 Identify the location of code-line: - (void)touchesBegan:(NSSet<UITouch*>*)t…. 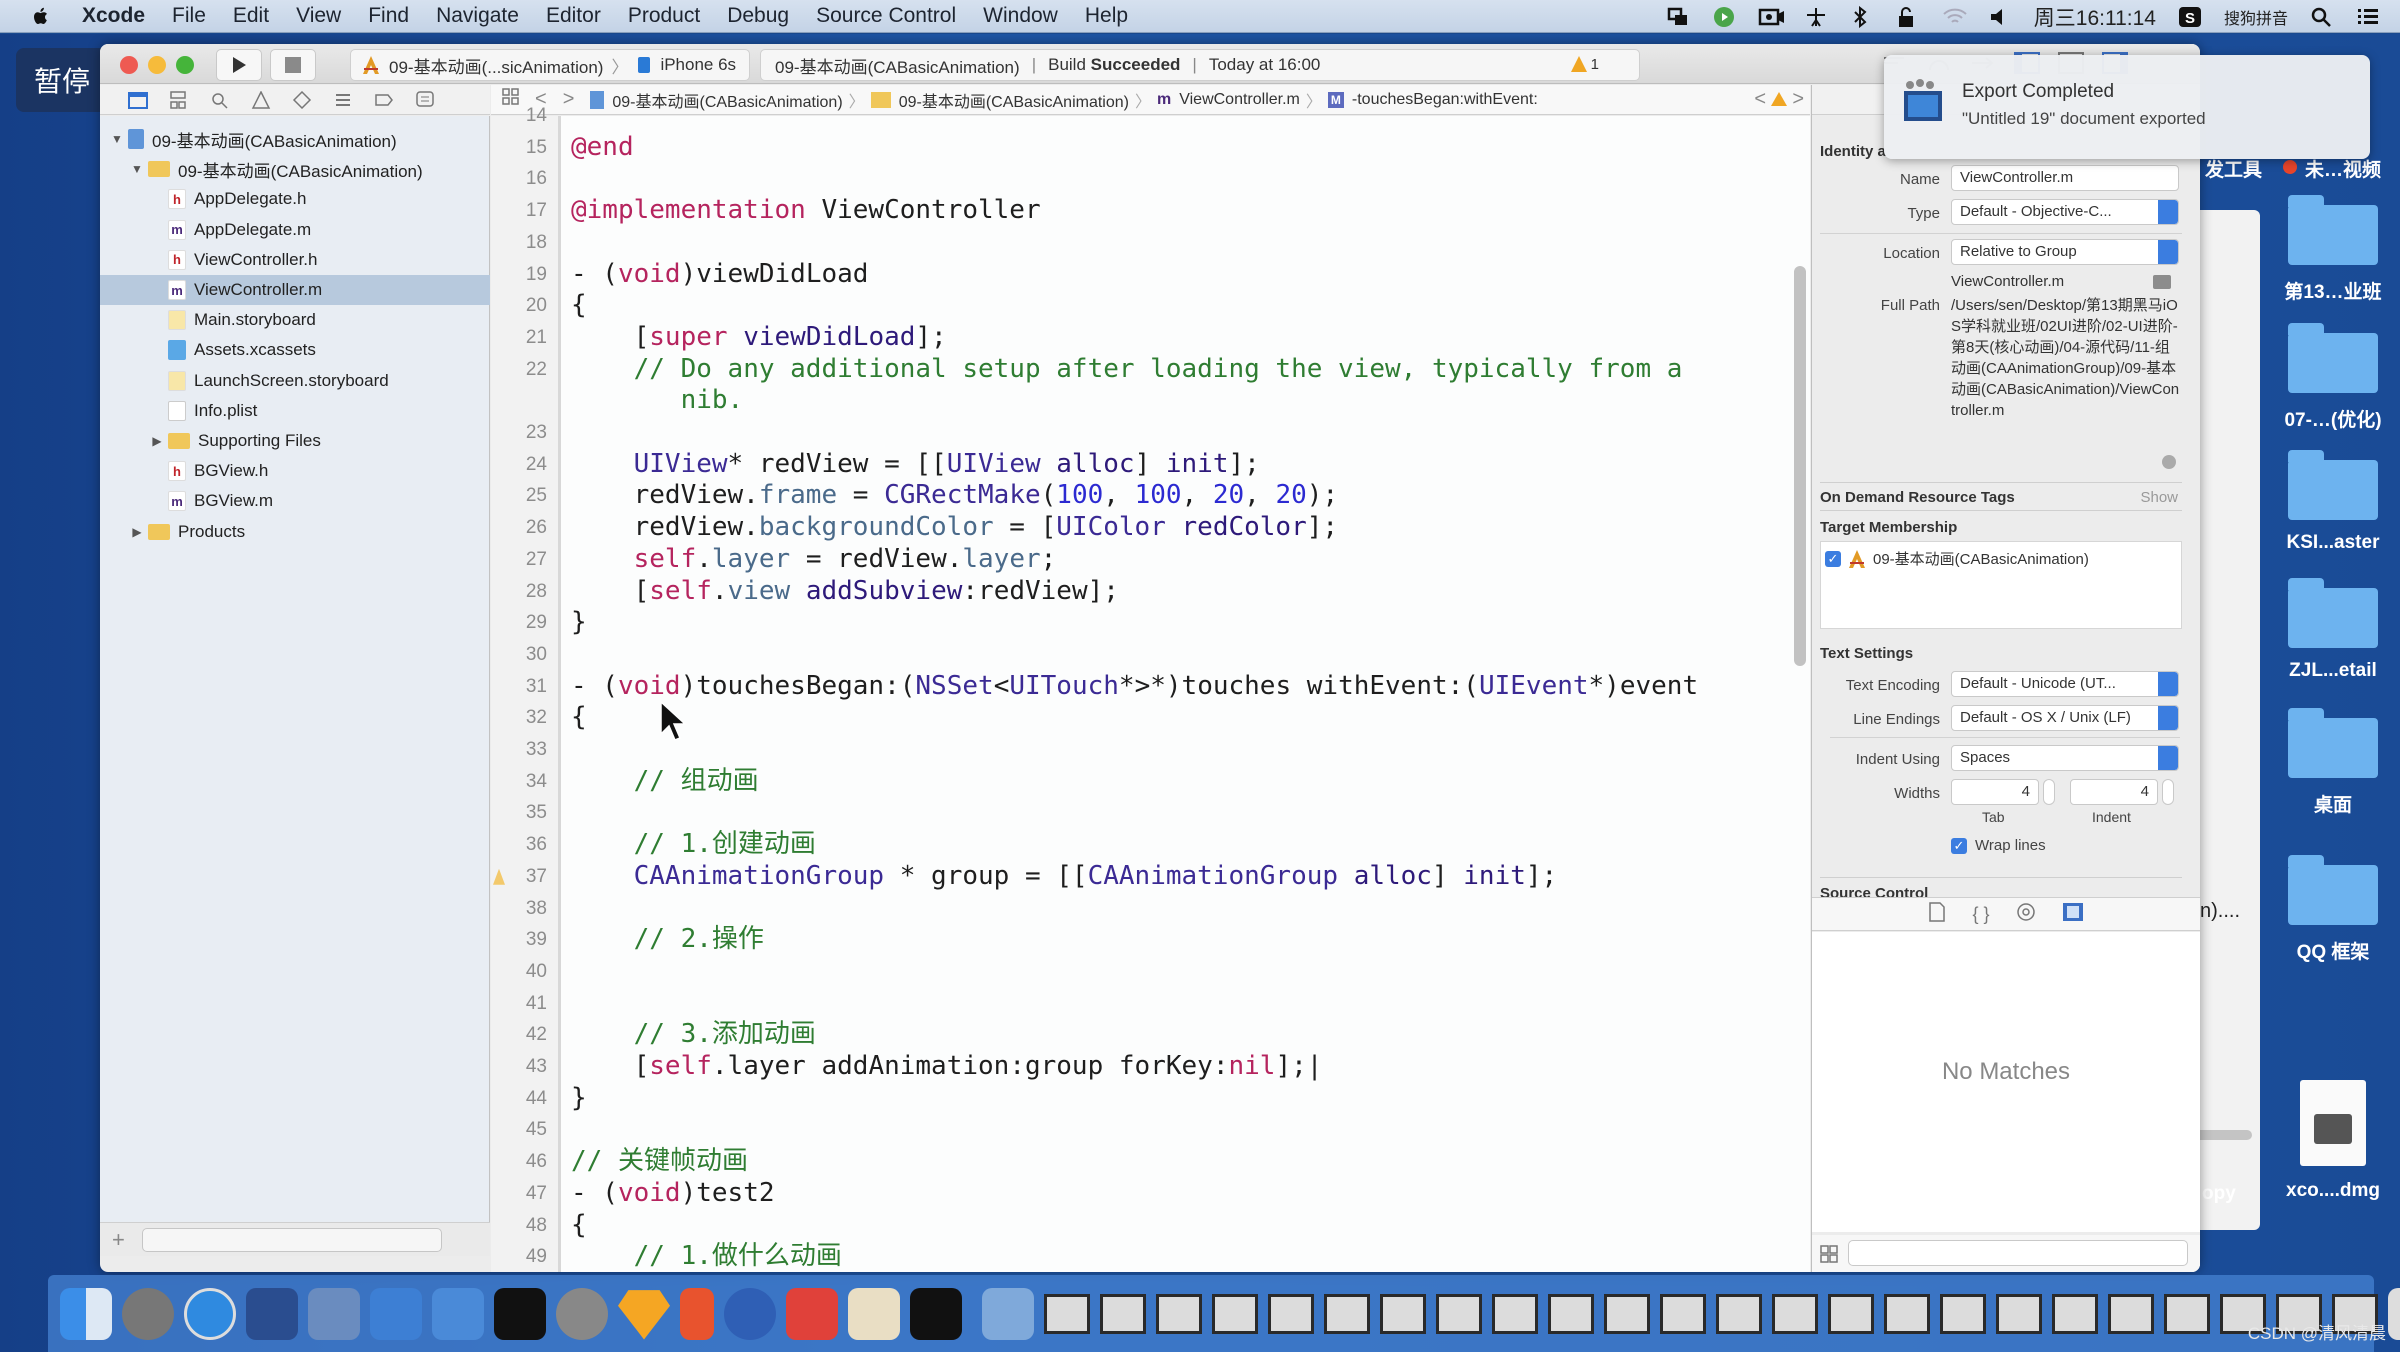
(1134, 686).